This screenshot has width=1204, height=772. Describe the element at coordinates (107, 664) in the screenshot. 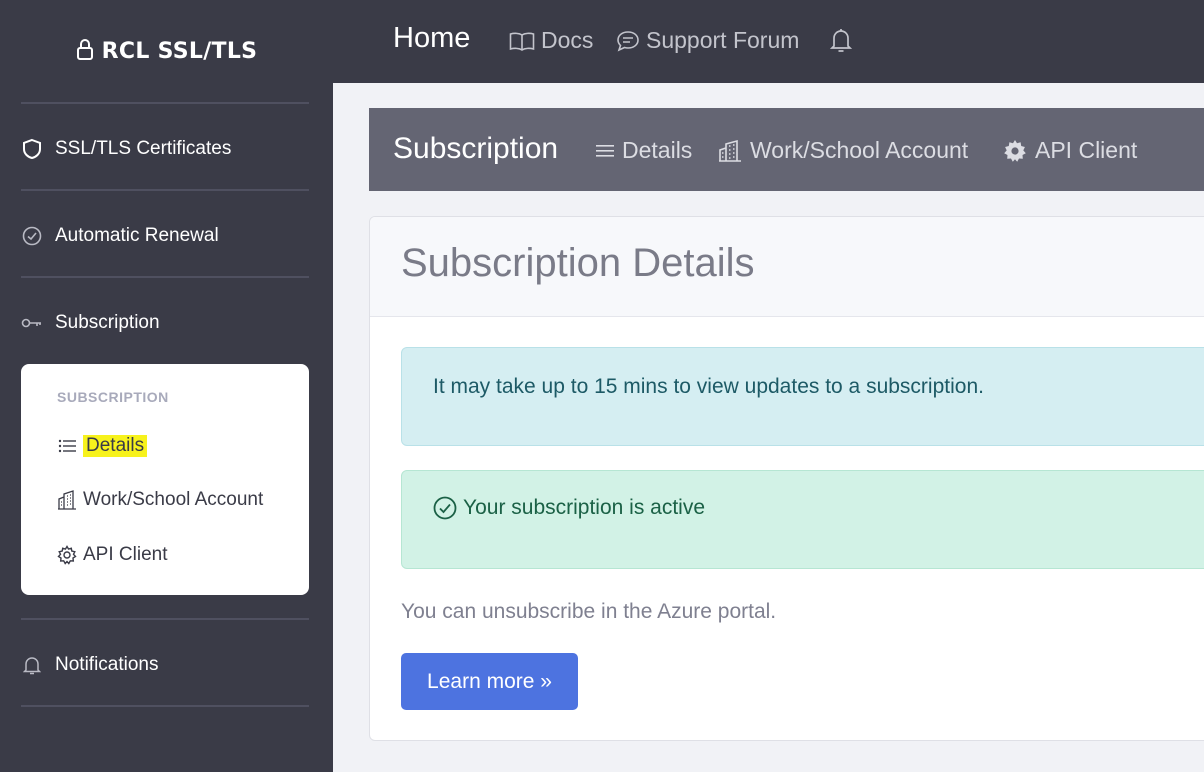

I see `sidebar-item-label: Notifications` at that location.